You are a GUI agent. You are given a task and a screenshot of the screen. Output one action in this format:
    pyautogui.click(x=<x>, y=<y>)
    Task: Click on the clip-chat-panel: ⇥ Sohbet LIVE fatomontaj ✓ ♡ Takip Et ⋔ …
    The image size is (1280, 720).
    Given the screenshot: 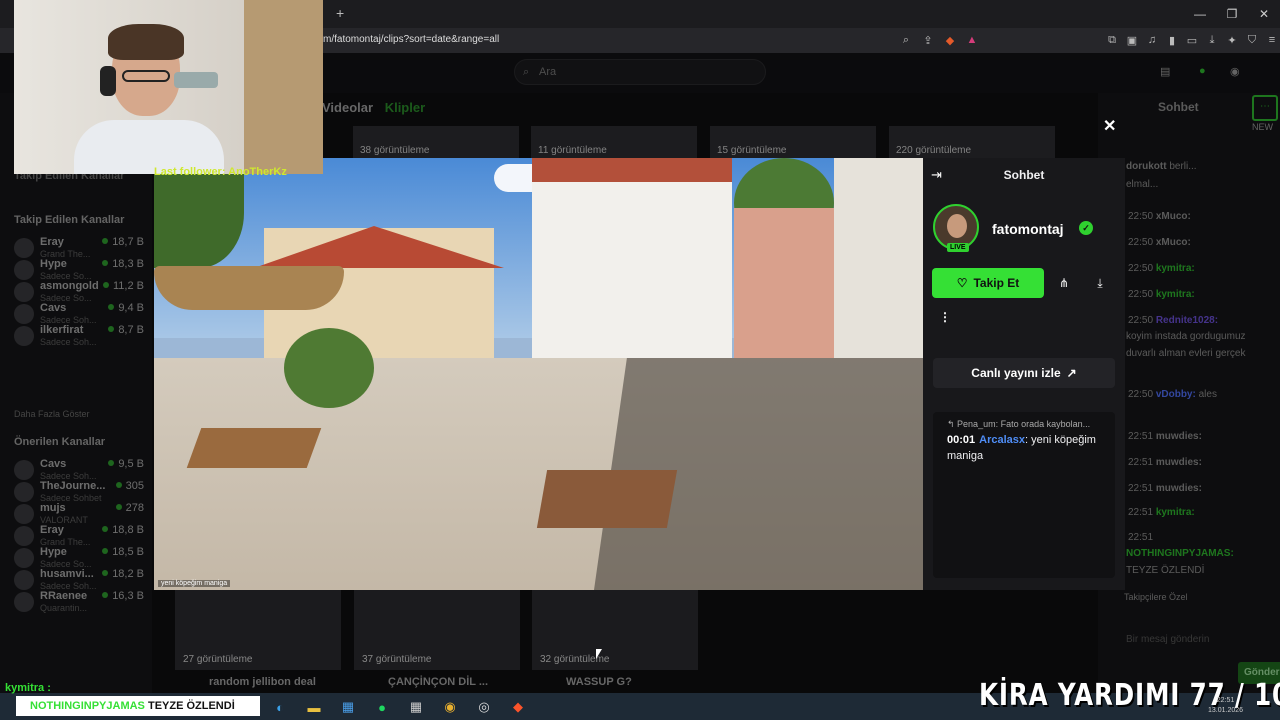 What is the action you would take?
    pyautogui.click(x=1024, y=374)
    